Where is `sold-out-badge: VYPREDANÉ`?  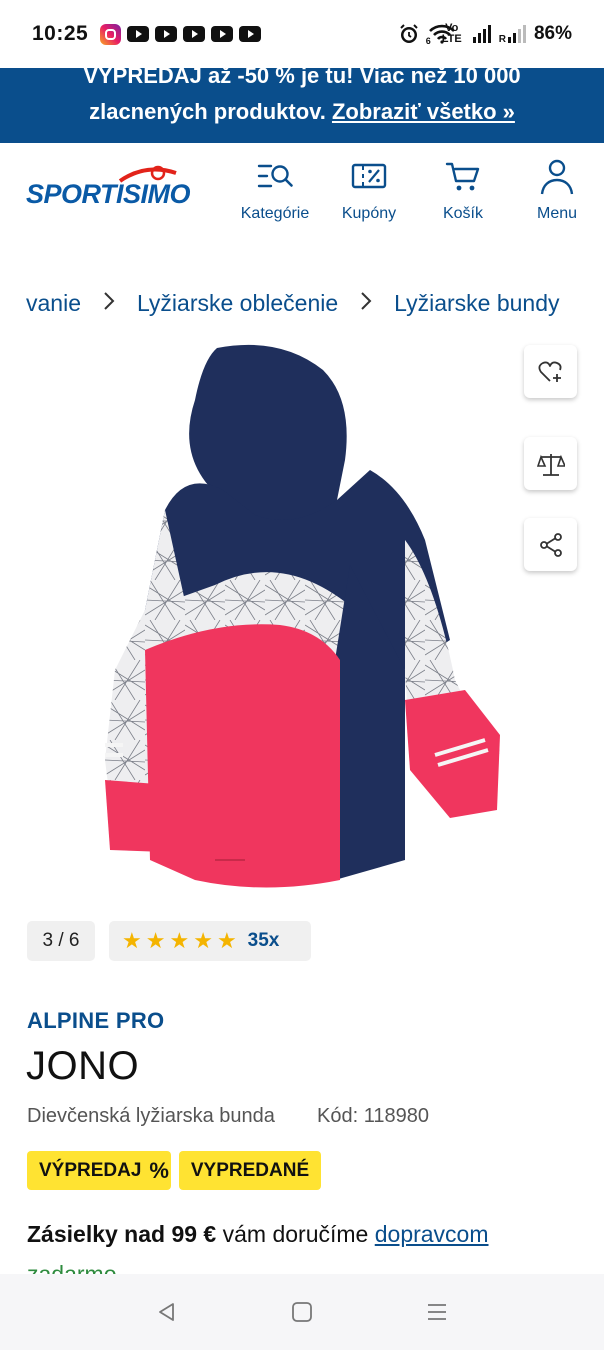
sold-out-badge: VYPREDANÉ is located at coordinates (250, 1170).